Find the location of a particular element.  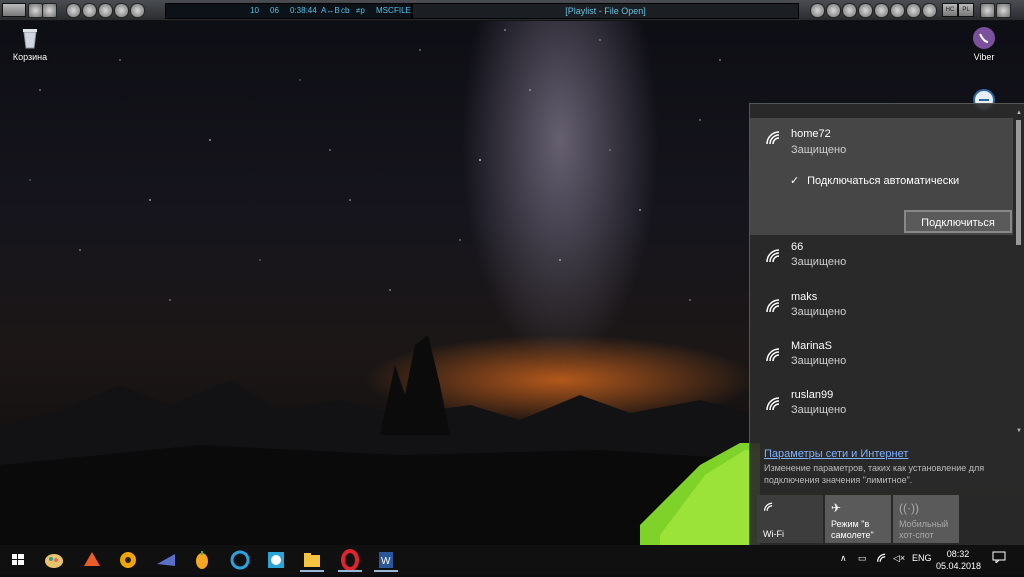

player-hc-button: HC is located at coordinates (950, 10).